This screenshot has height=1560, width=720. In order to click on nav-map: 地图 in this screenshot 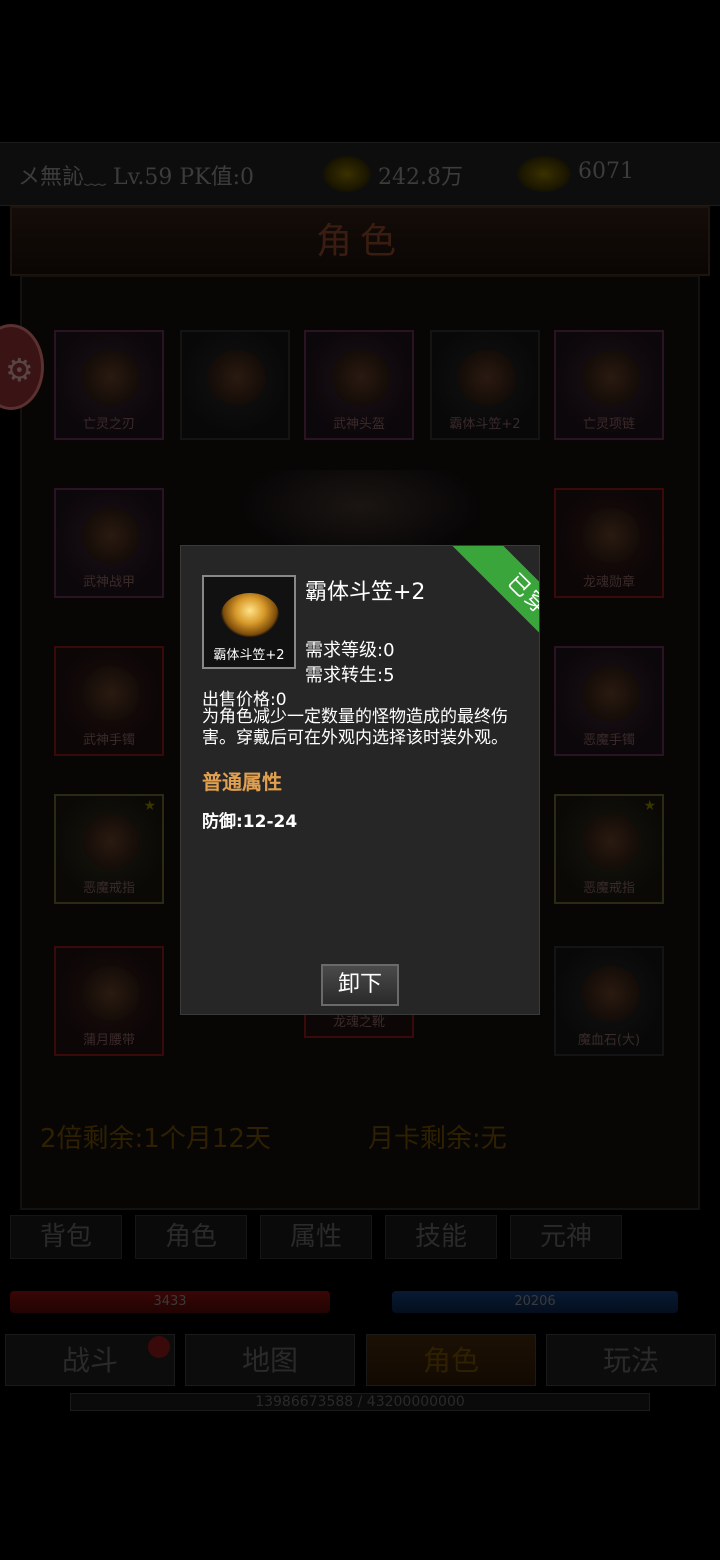, I will do `click(270, 1360)`.